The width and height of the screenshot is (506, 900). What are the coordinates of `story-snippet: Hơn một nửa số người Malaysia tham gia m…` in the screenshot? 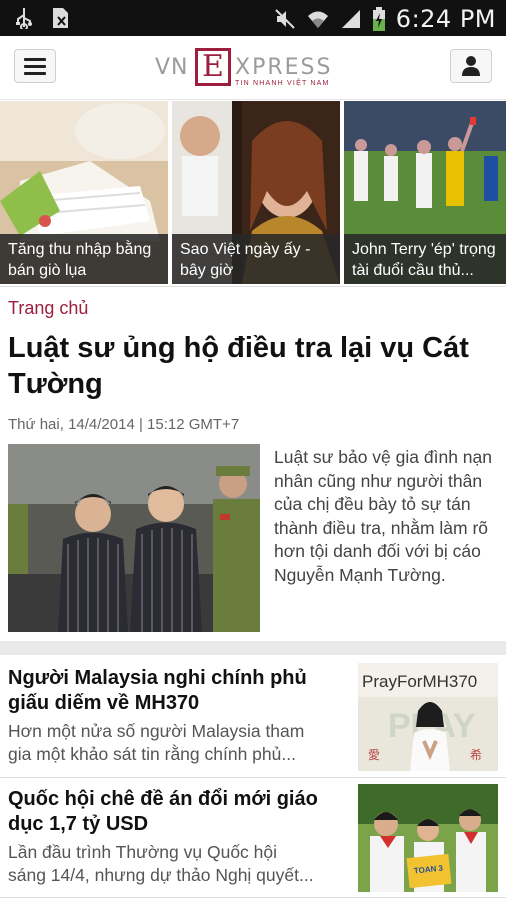 It's located at (156, 742).